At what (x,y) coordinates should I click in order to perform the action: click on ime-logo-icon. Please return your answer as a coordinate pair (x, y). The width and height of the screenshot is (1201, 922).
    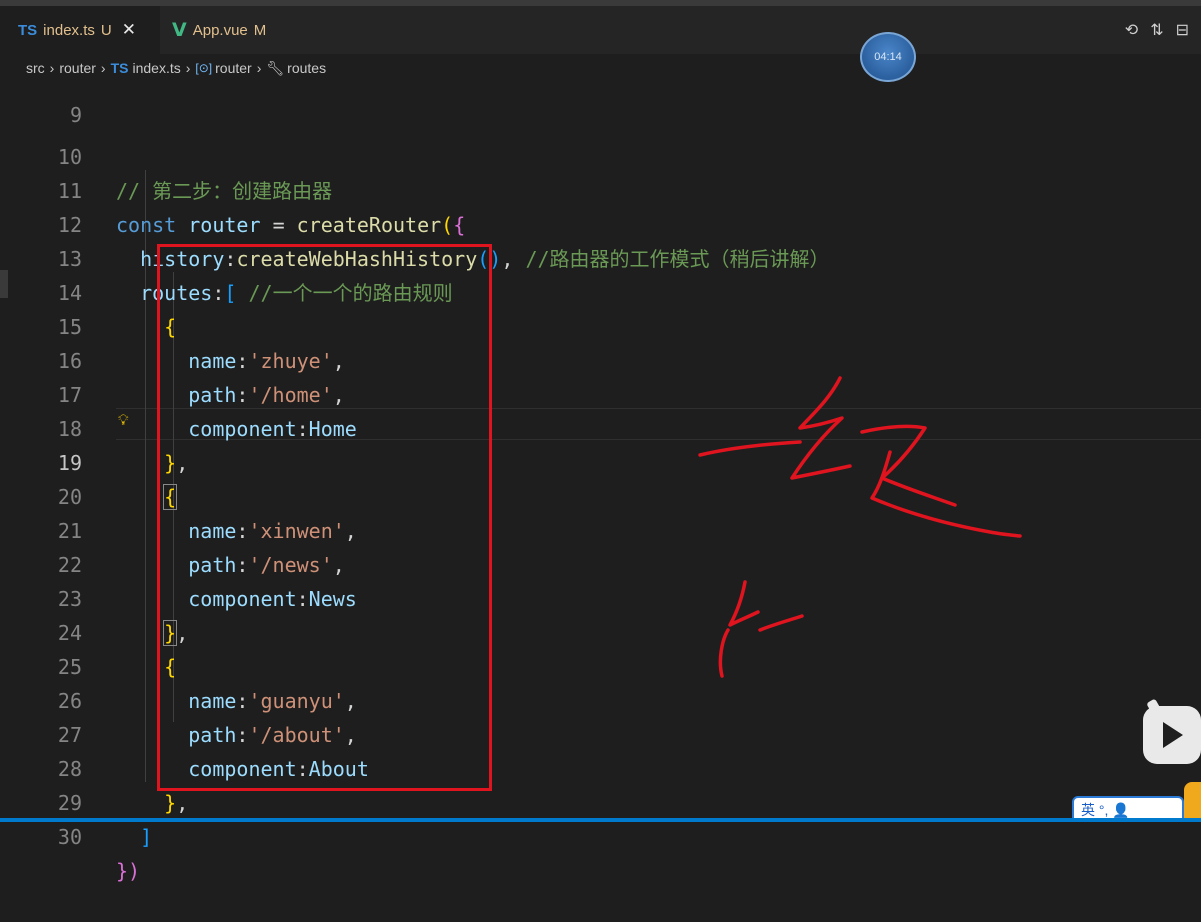
    Looking at the image, I should click on (1192, 802).